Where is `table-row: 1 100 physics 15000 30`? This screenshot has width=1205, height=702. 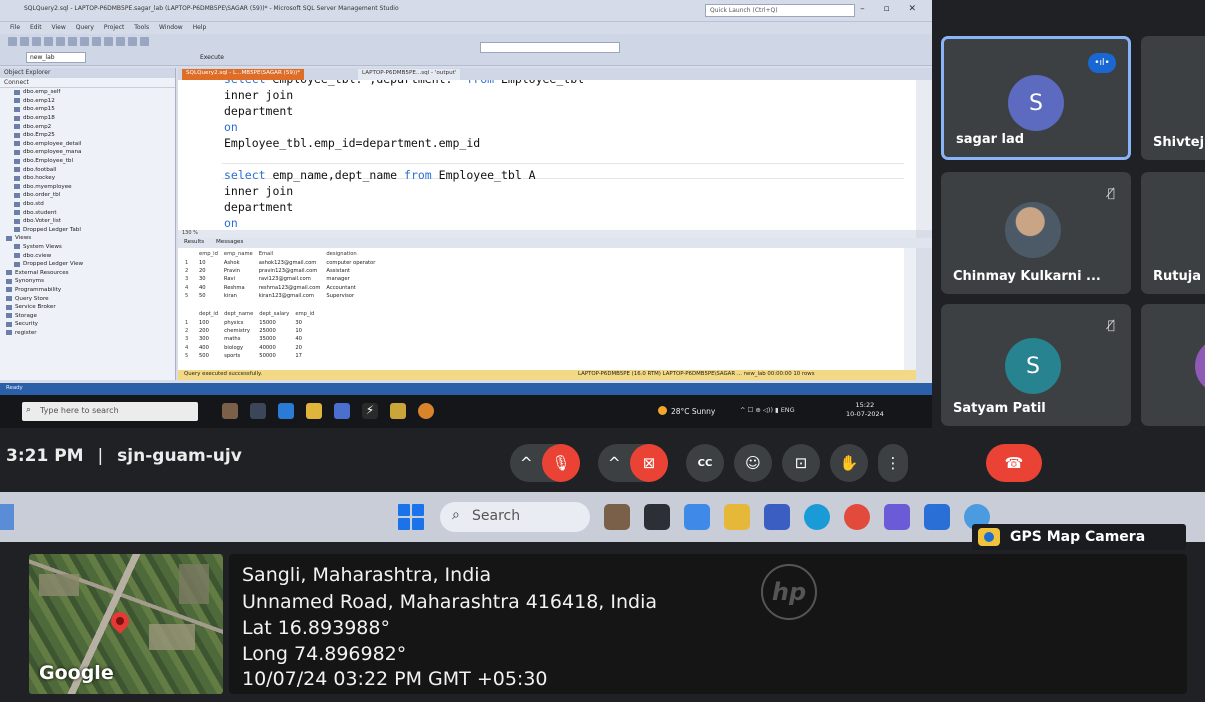
table-row: 1 100 physics 15000 30 is located at coordinates (249, 322).